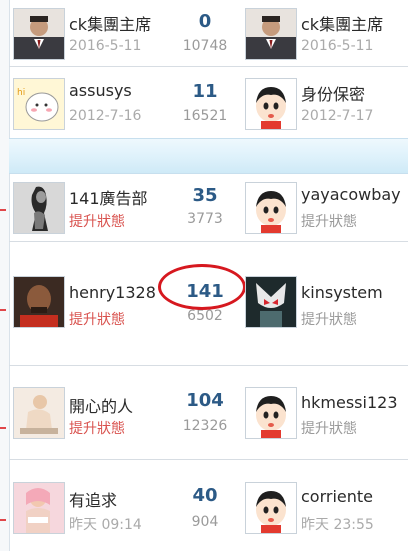 Image resolution: width=408 pixels, height=551 pixels. I want to click on reply-count: 40, so click(205, 495).